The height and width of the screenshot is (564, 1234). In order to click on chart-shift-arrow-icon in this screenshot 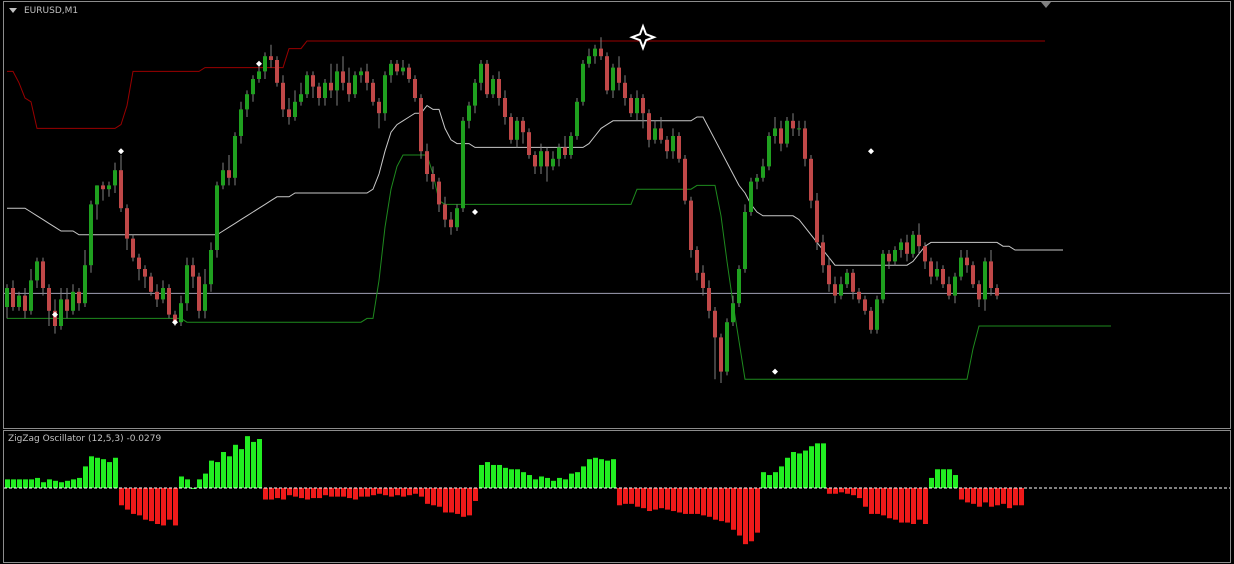, I will do `click(1046, 5)`.